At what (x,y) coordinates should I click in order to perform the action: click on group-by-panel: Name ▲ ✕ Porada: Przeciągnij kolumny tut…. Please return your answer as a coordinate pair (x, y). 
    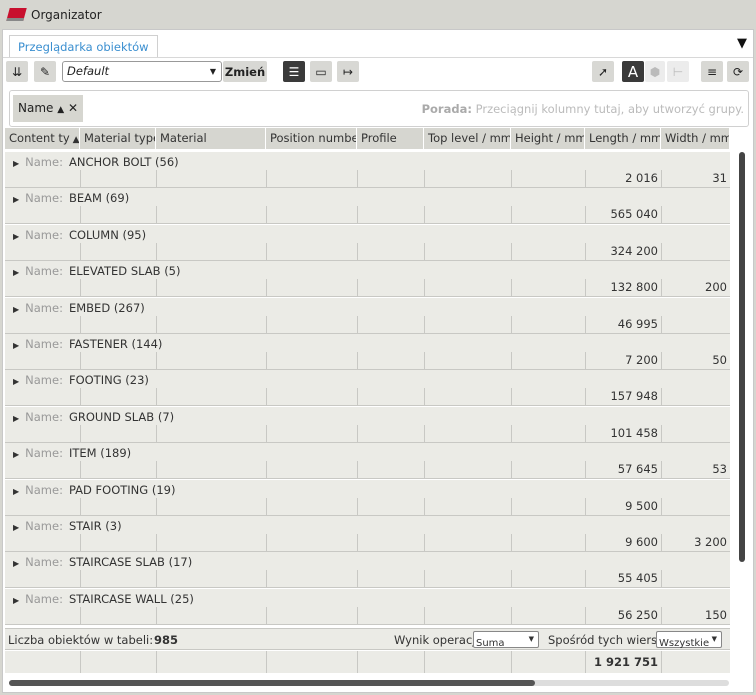
    Looking at the image, I should click on (379, 108).